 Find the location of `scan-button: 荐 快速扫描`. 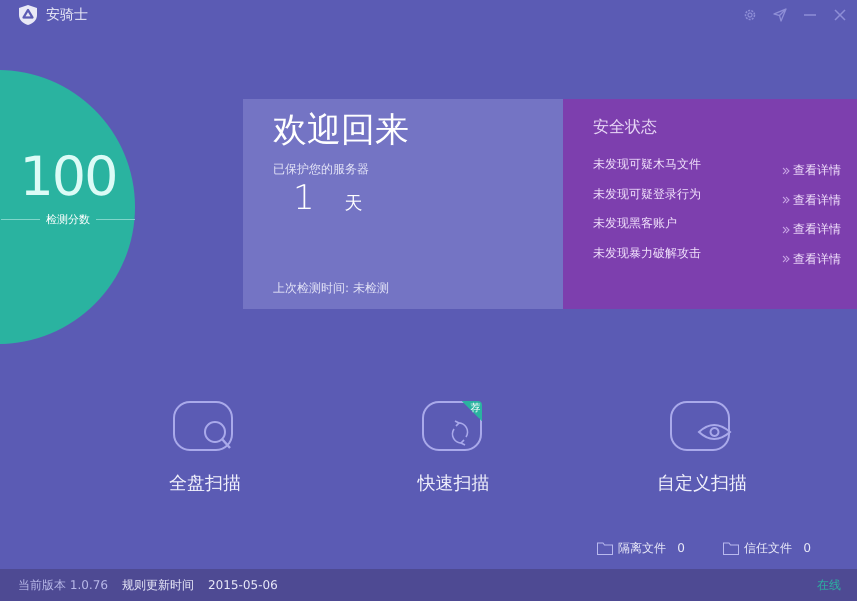

scan-button: 荐 快速扫描 is located at coordinates (453, 456).